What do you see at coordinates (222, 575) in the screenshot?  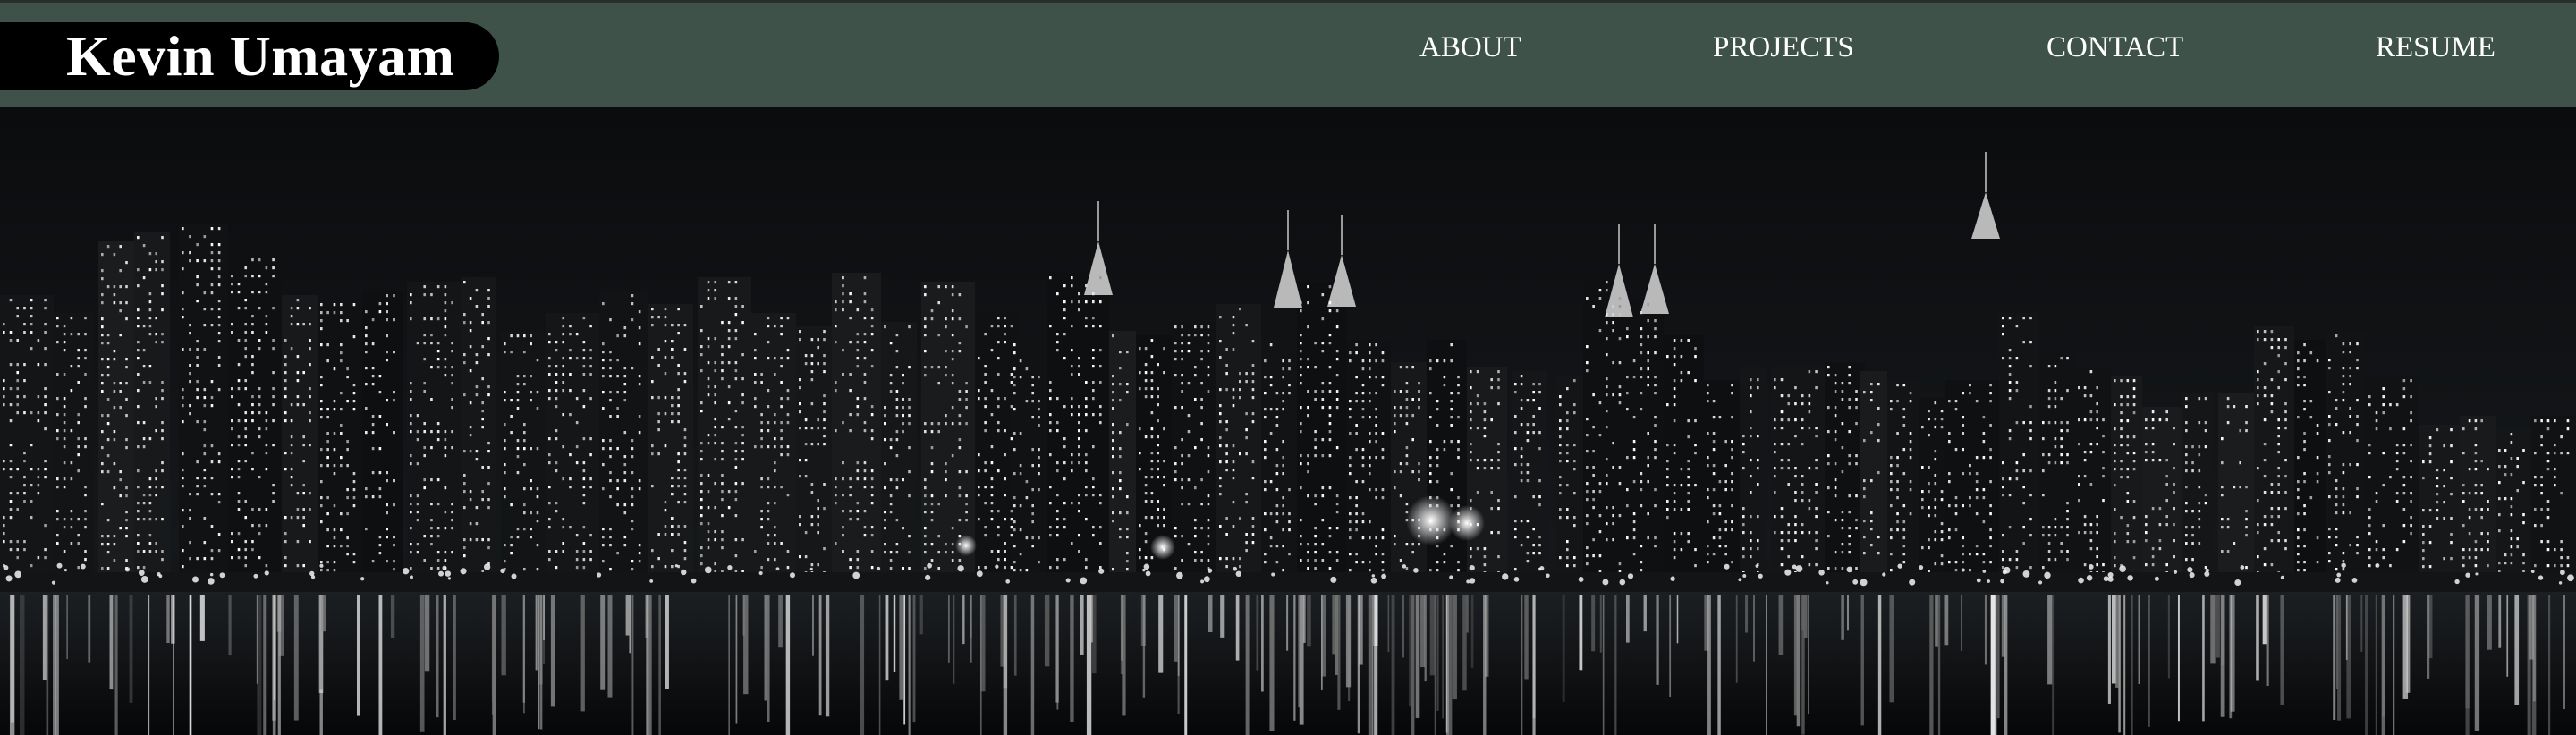 I see `shore-light` at bounding box center [222, 575].